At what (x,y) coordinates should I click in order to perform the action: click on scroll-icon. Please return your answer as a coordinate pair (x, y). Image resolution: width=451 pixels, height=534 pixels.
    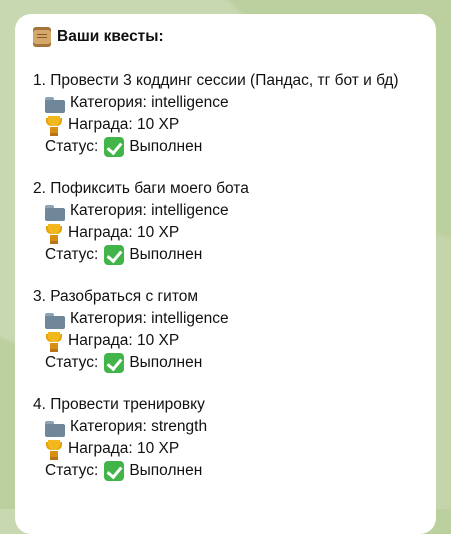
    Looking at the image, I should click on (42, 37).